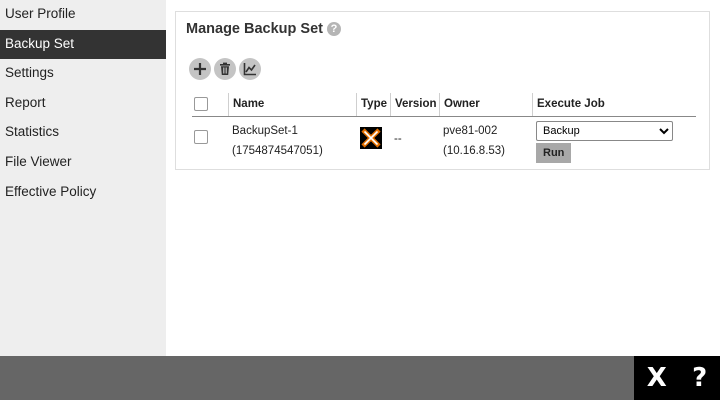 The height and width of the screenshot is (400, 720). What do you see at coordinates (414, 104) in the screenshot?
I see `header-version: Version` at bounding box center [414, 104].